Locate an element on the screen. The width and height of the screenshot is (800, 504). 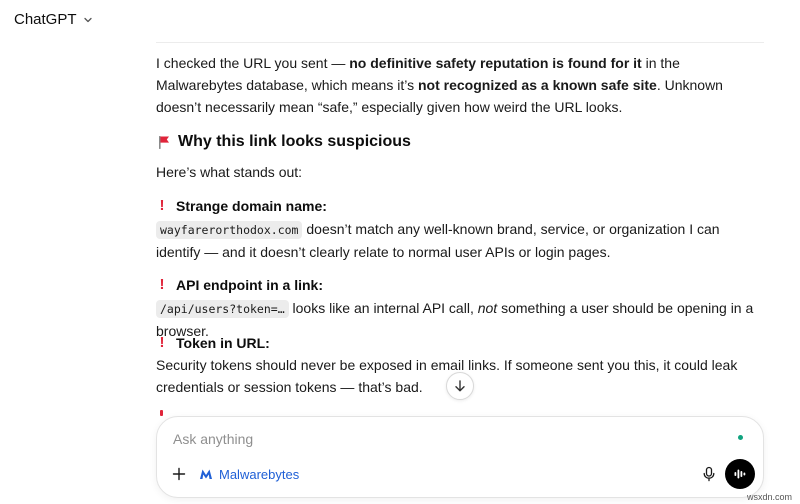
finding-title-domain: ! Strange domain name: is located at coordinates (241, 206).